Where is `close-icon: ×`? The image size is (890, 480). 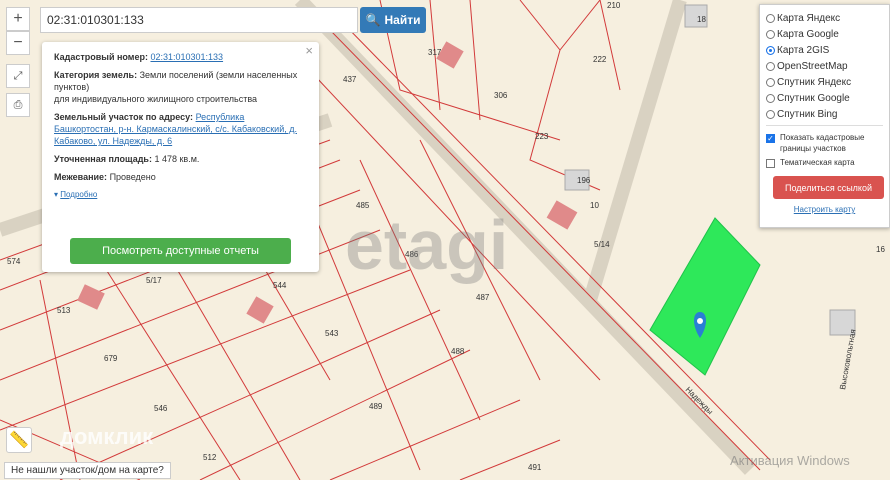 close-icon: × is located at coordinates (309, 50).